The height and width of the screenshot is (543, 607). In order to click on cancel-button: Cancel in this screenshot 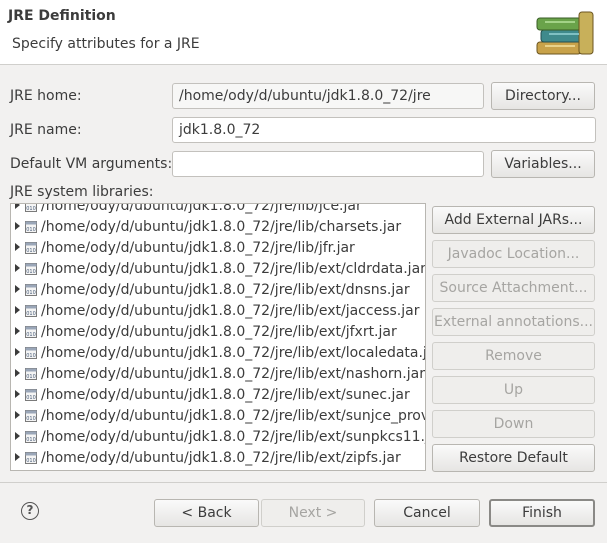, I will do `click(427, 513)`.